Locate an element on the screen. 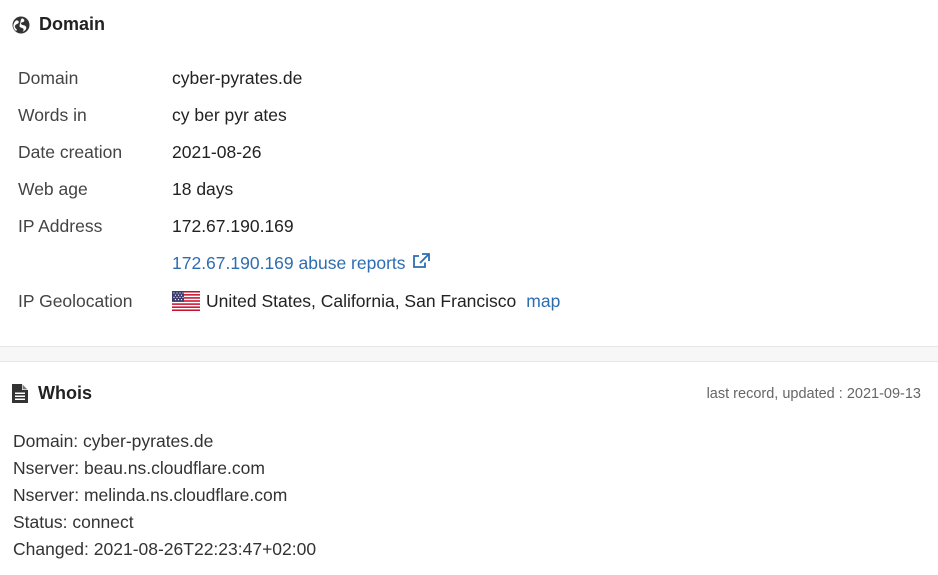  web-age-label: Web age is located at coordinates (53, 188).